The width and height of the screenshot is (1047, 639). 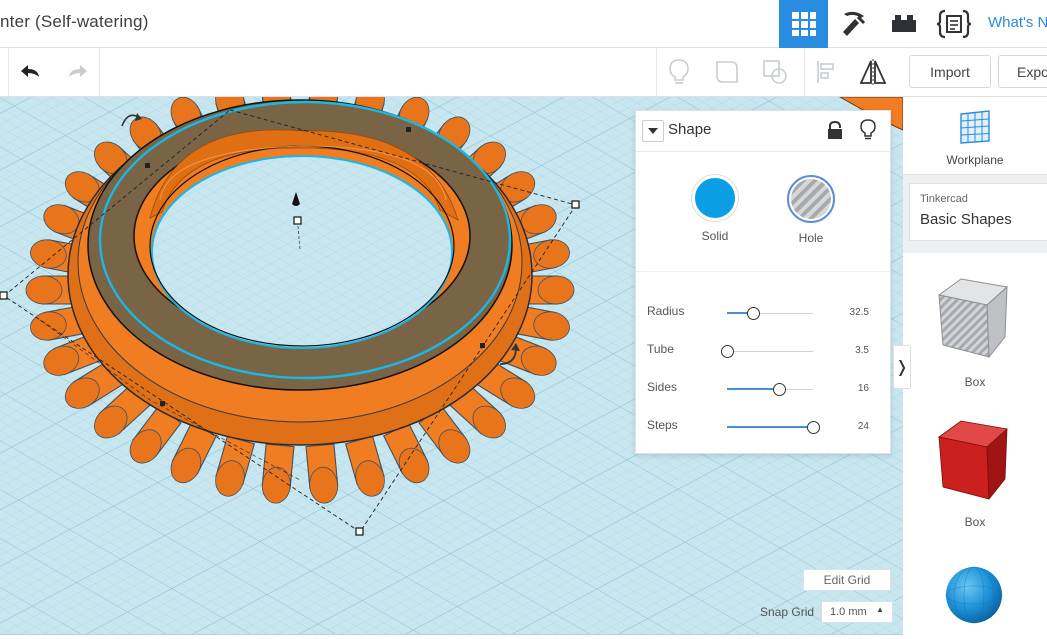 I want to click on workplane-icon, so click(x=975, y=127).